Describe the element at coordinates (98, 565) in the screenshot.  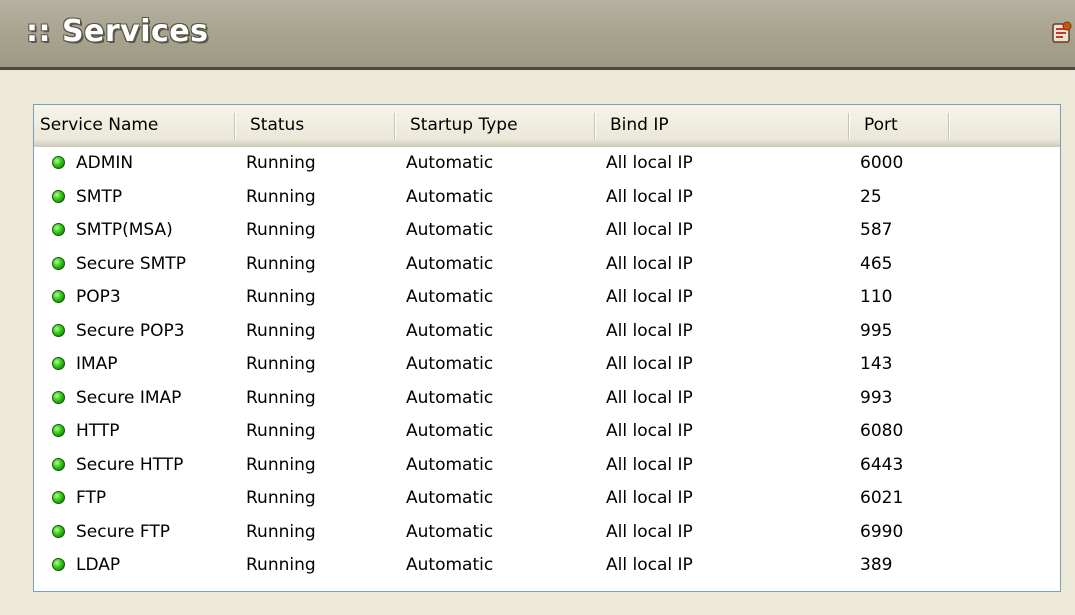
I see `service-name: LDAP` at that location.